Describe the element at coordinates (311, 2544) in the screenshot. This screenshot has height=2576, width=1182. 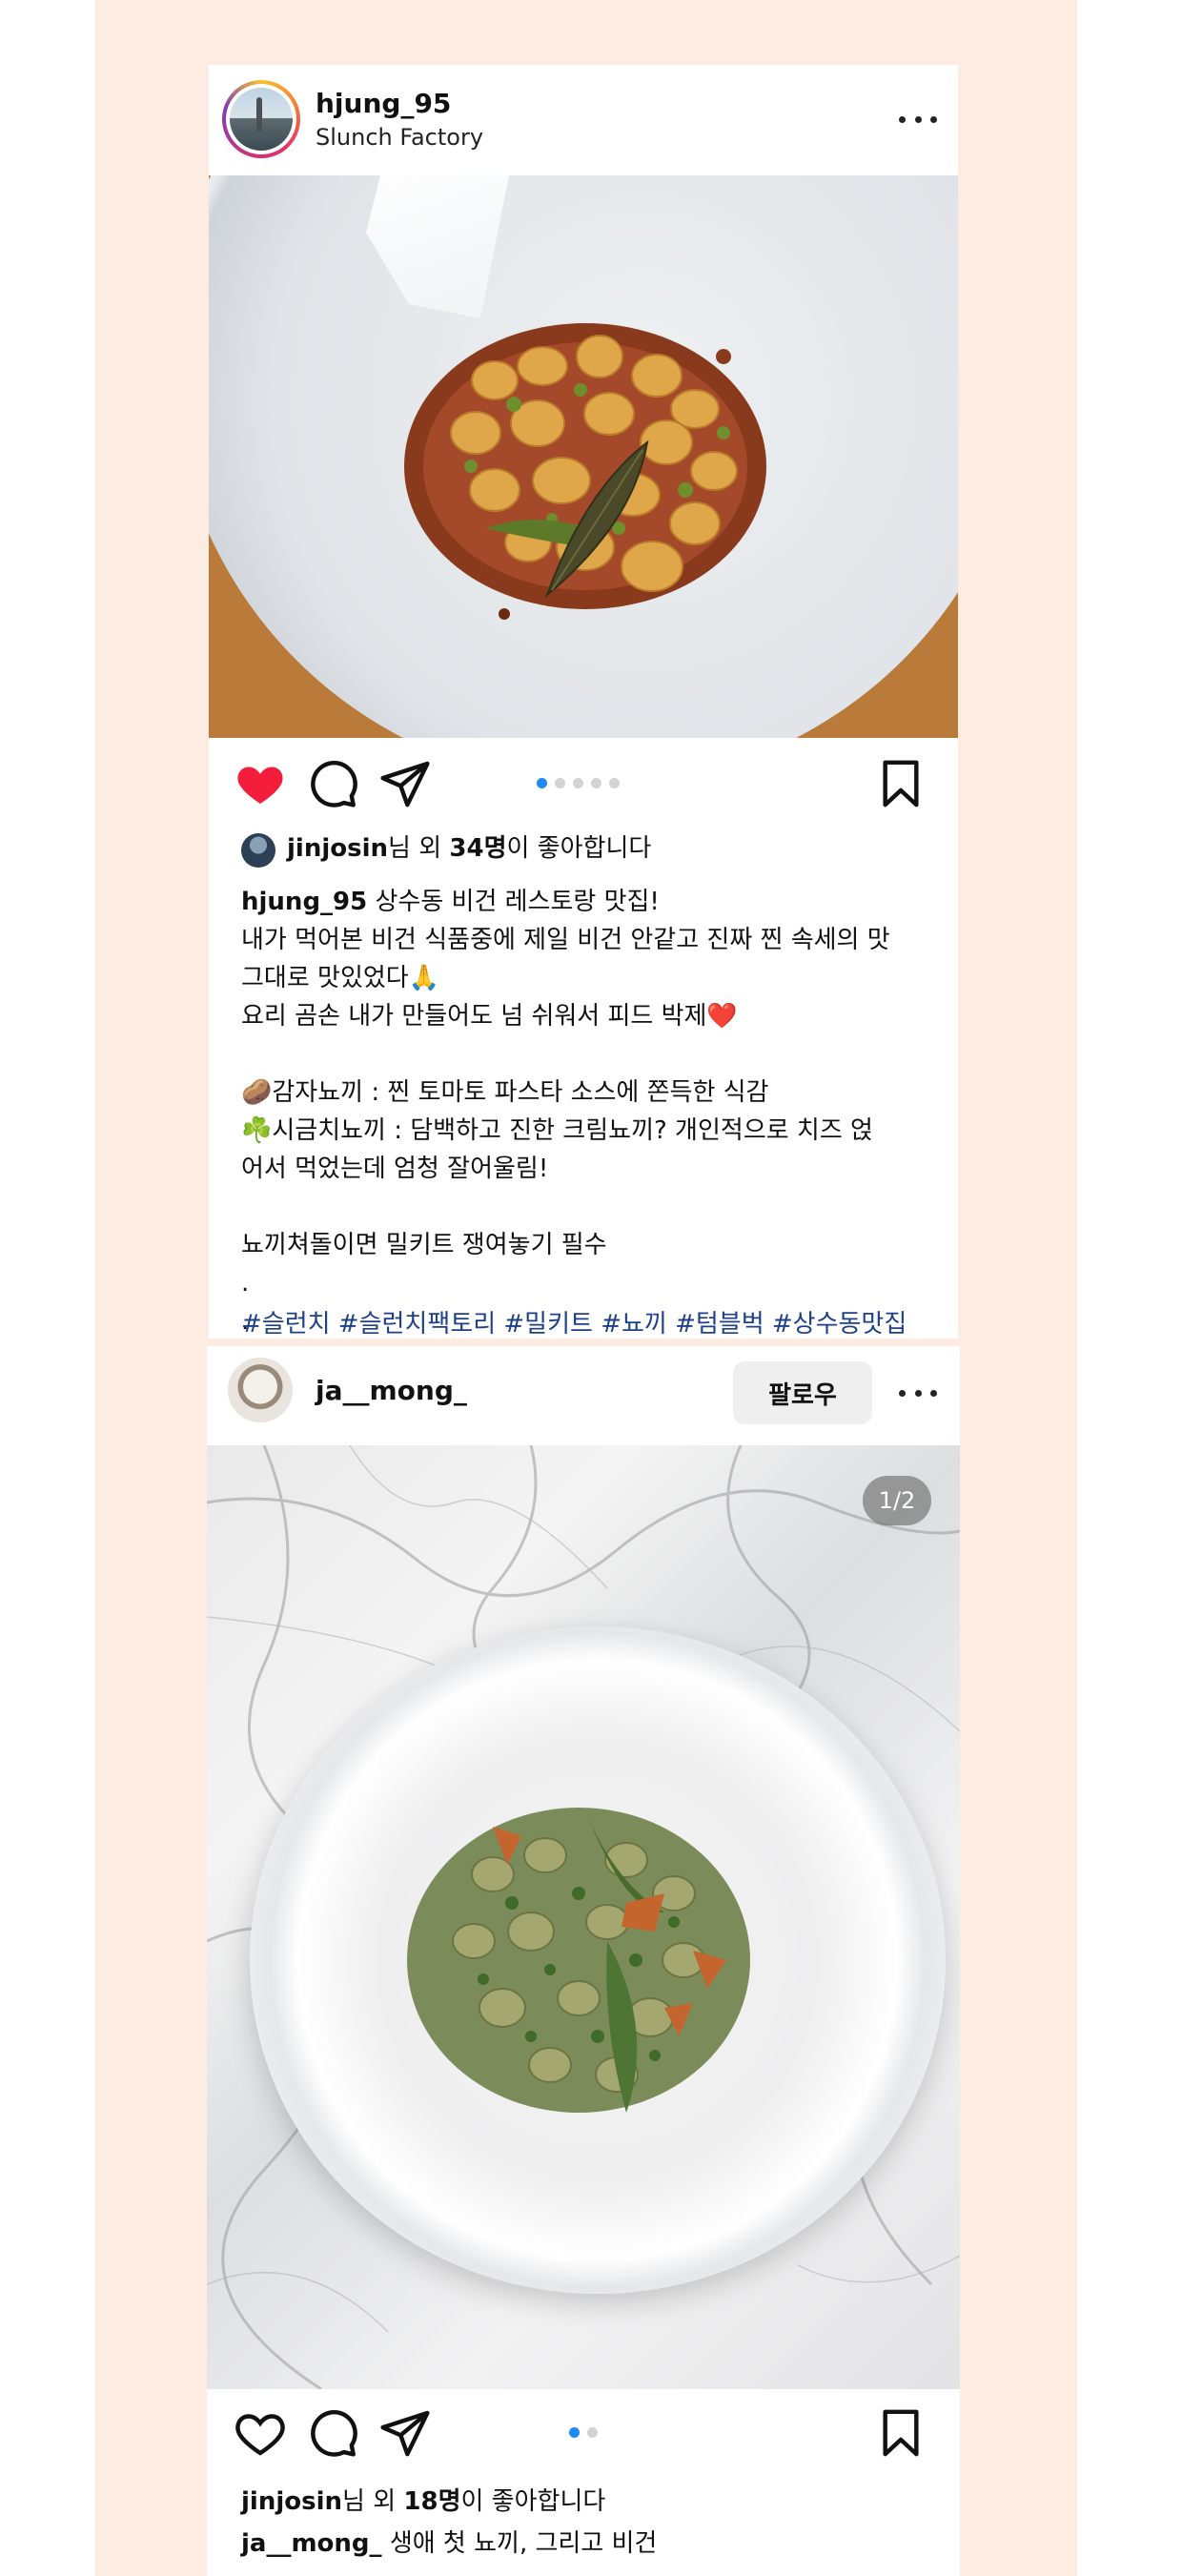
I see `caption-author: ja__mong_` at that location.